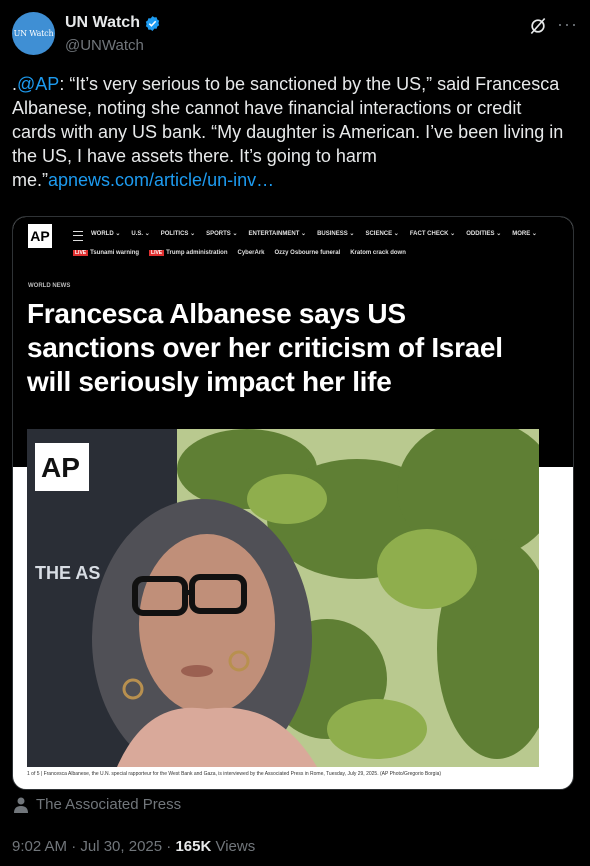  What do you see at coordinates (538, 26) in the screenshot?
I see `grok-icon` at bounding box center [538, 26].